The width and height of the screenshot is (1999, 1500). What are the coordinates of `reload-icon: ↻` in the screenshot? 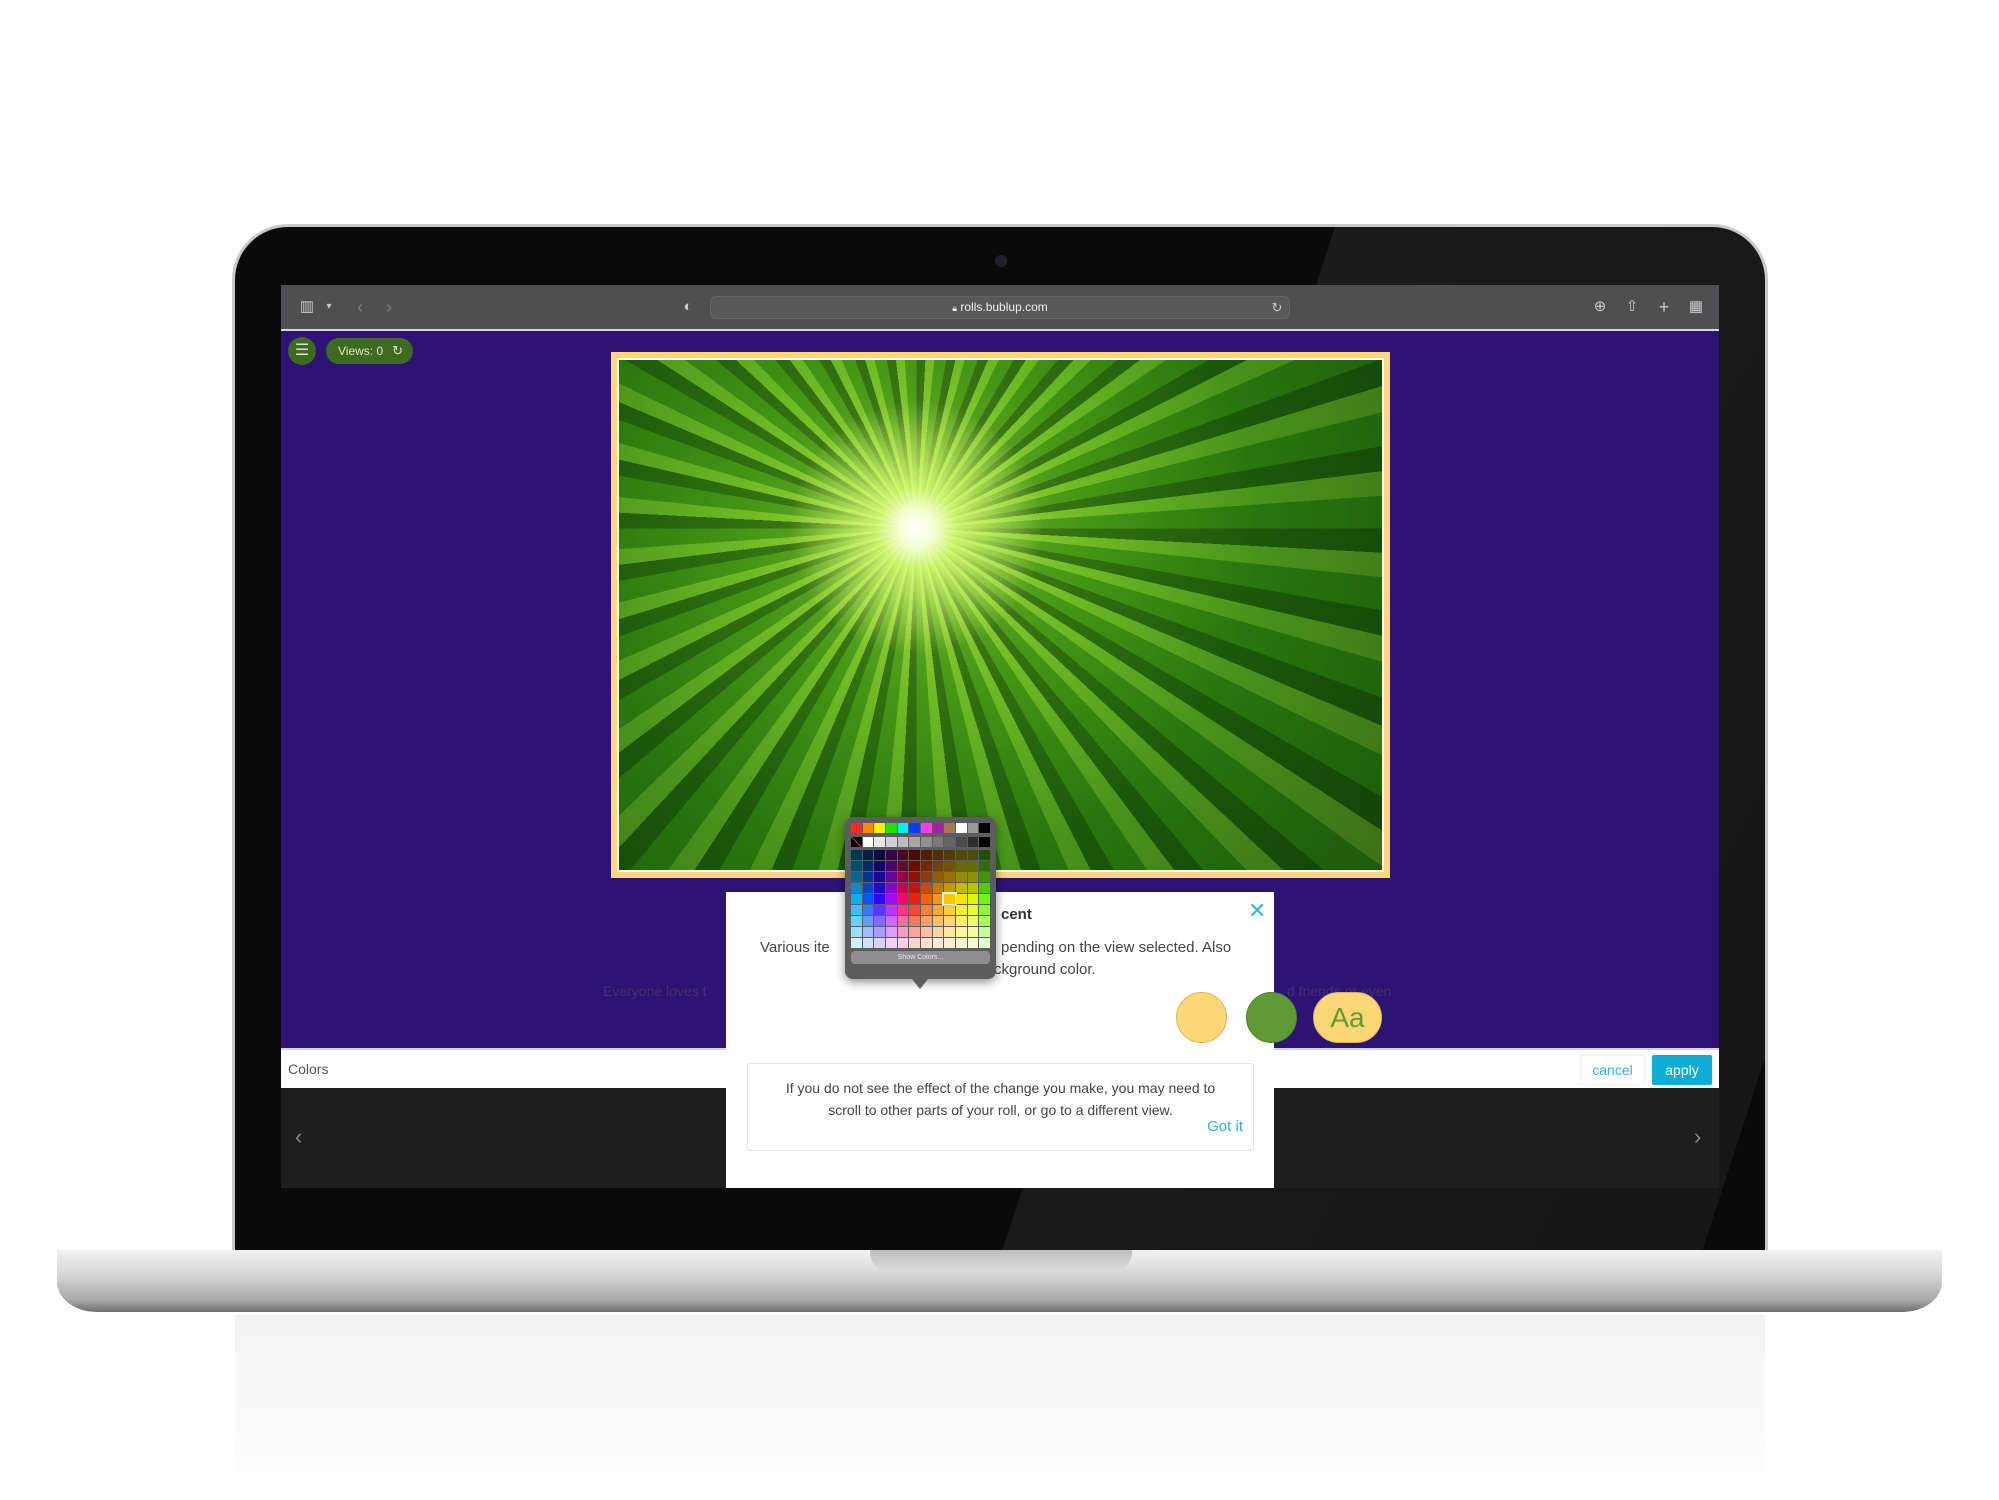 It's located at (1277, 308).